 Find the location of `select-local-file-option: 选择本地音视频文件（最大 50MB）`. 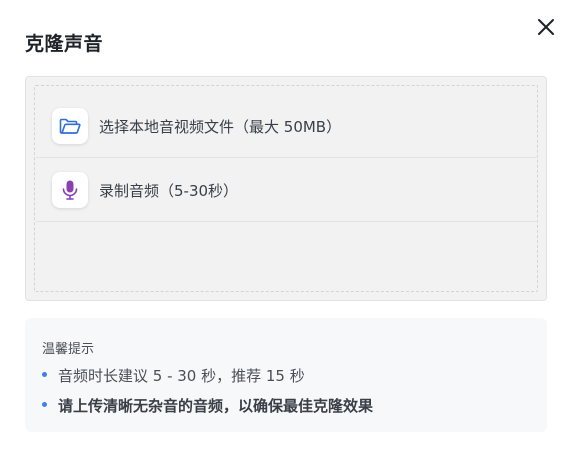

select-local-file-option: 选择本地音视频文件（最大 50MB） is located at coordinates (287, 126).